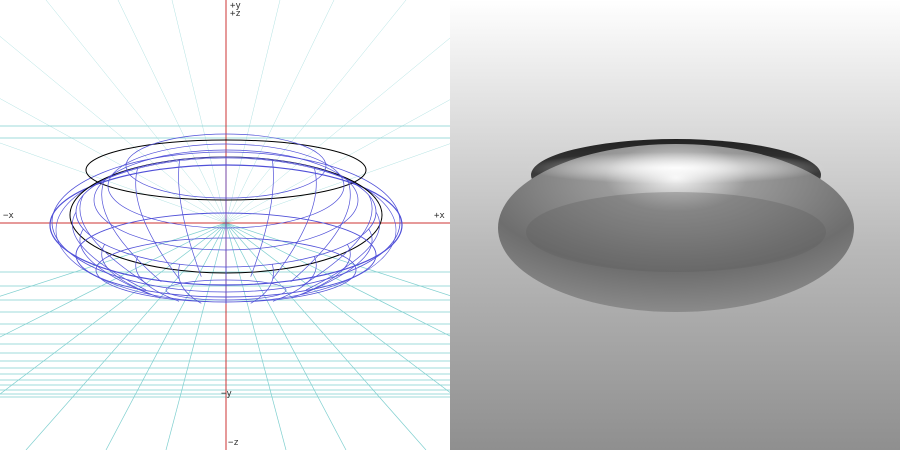 The image size is (900, 450). What do you see at coordinates (8, 216) in the screenshot?
I see `label-neg-x: −x` at bounding box center [8, 216].